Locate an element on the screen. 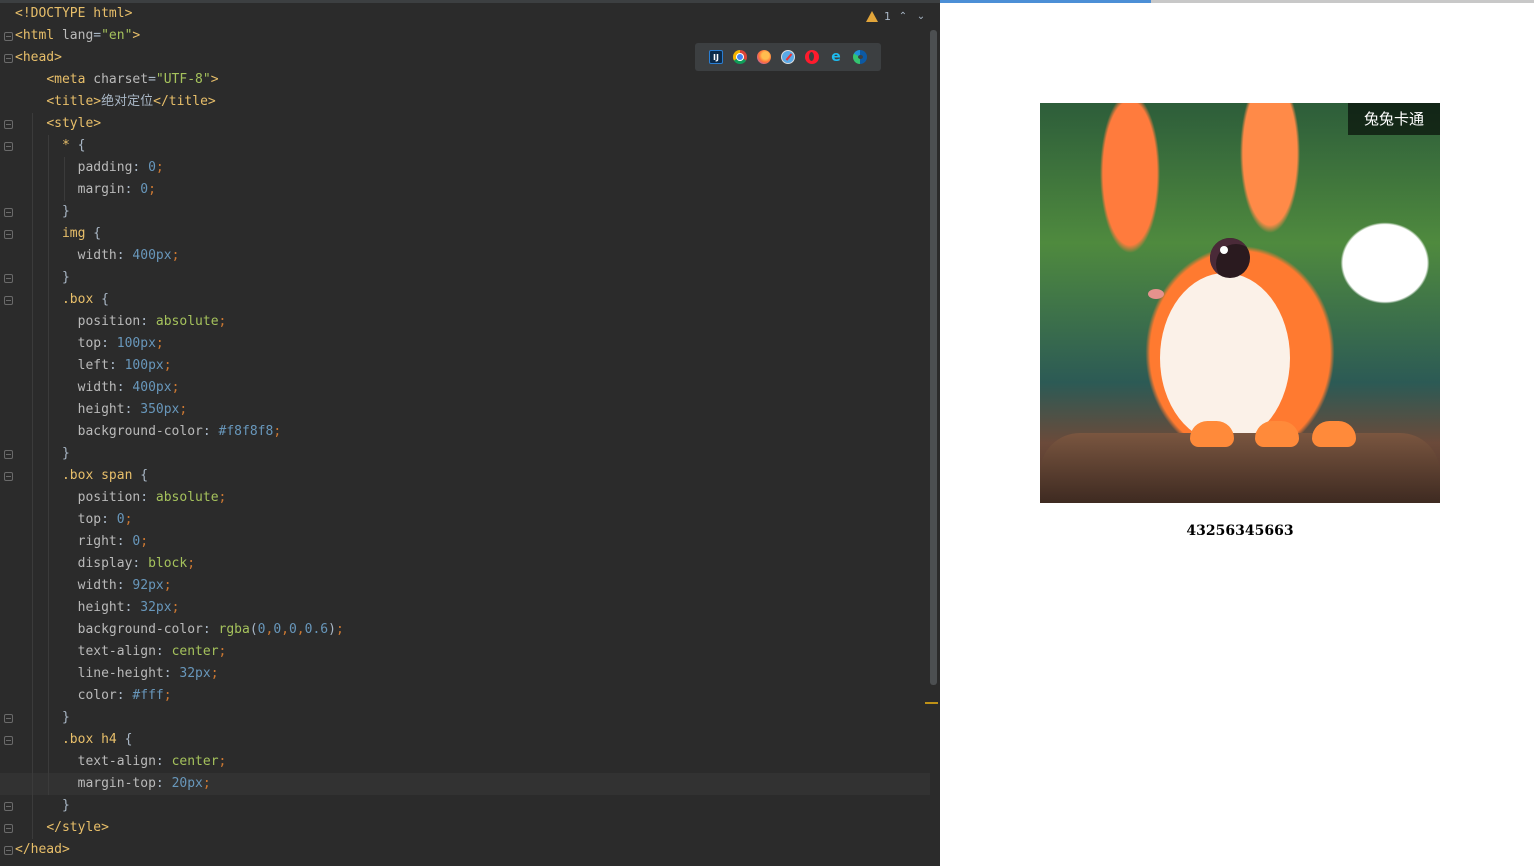 This screenshot has height=866, width=1534. code-token: > is located at coordinates (136, 35).